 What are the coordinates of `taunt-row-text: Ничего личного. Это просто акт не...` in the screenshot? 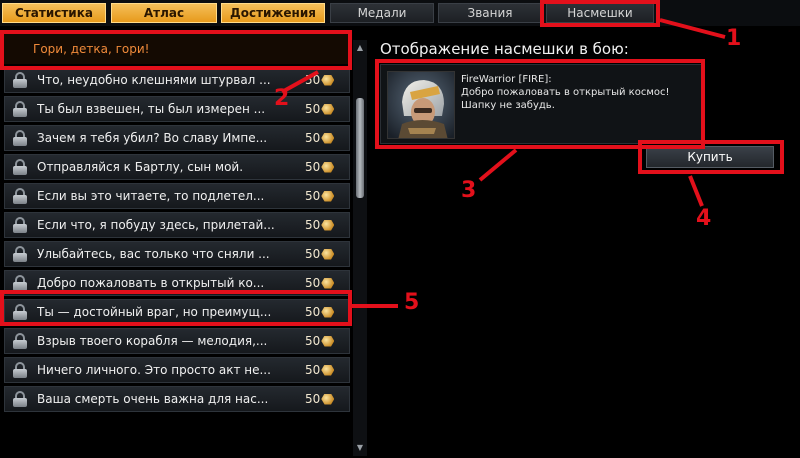 It's located at (154, 370).